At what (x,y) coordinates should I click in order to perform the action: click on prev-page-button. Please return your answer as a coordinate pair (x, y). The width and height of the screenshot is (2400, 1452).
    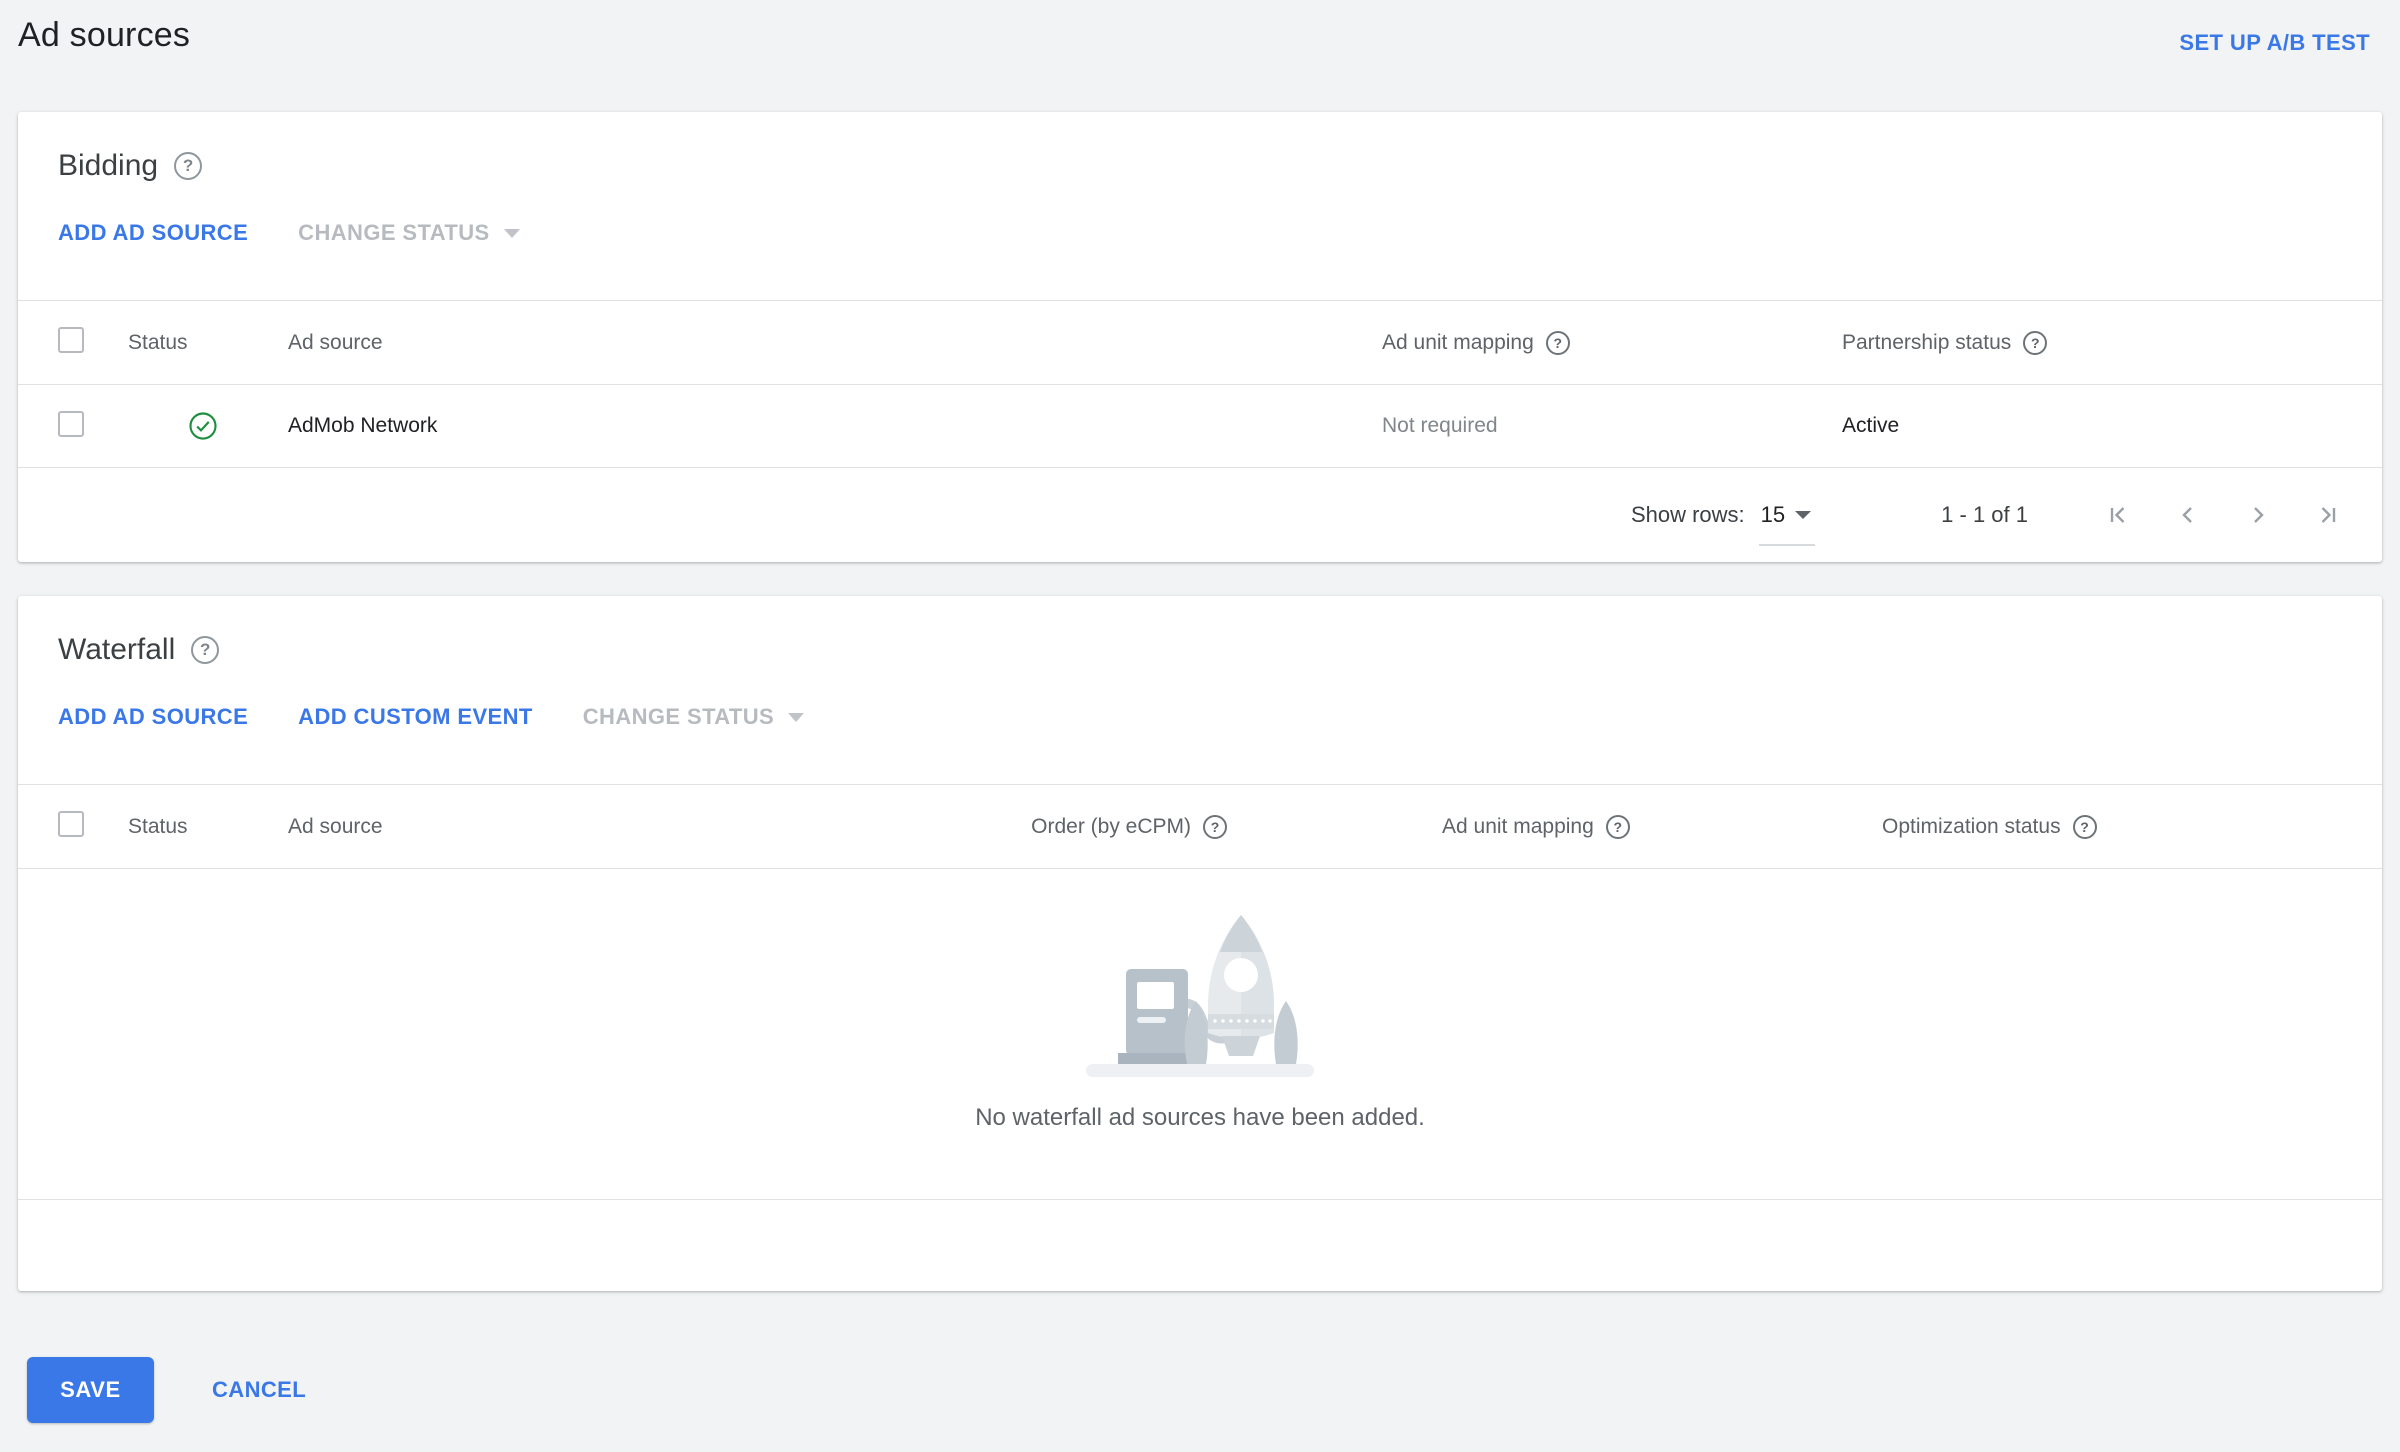
    Looking at the image, I should click on (2188, 515).